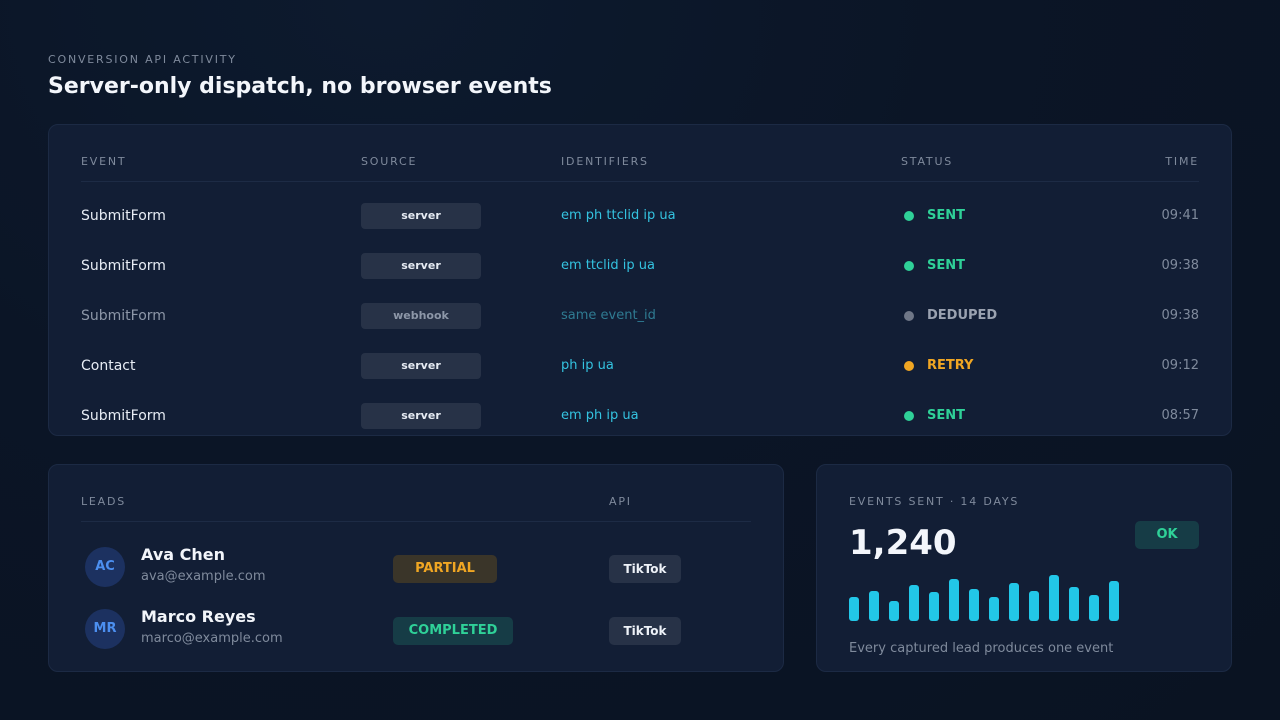  What do you see at coordinates (605, 161) in the screenshot?
I see `column-header-identifiers: IDENTIFIERS` at bounding box center [605, 161].